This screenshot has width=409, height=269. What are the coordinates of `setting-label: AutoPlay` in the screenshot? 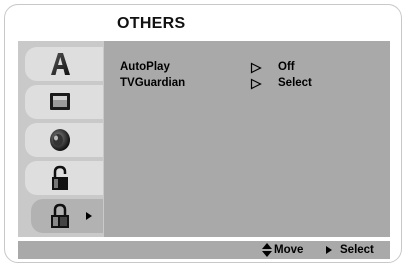 It's located at (145, 67).